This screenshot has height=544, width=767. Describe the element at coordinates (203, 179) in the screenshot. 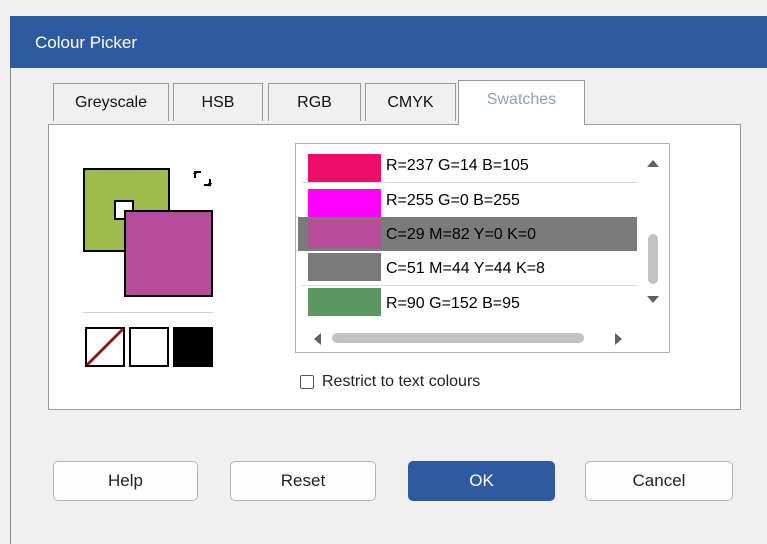

I see `swap-arrows-icon` at that location.